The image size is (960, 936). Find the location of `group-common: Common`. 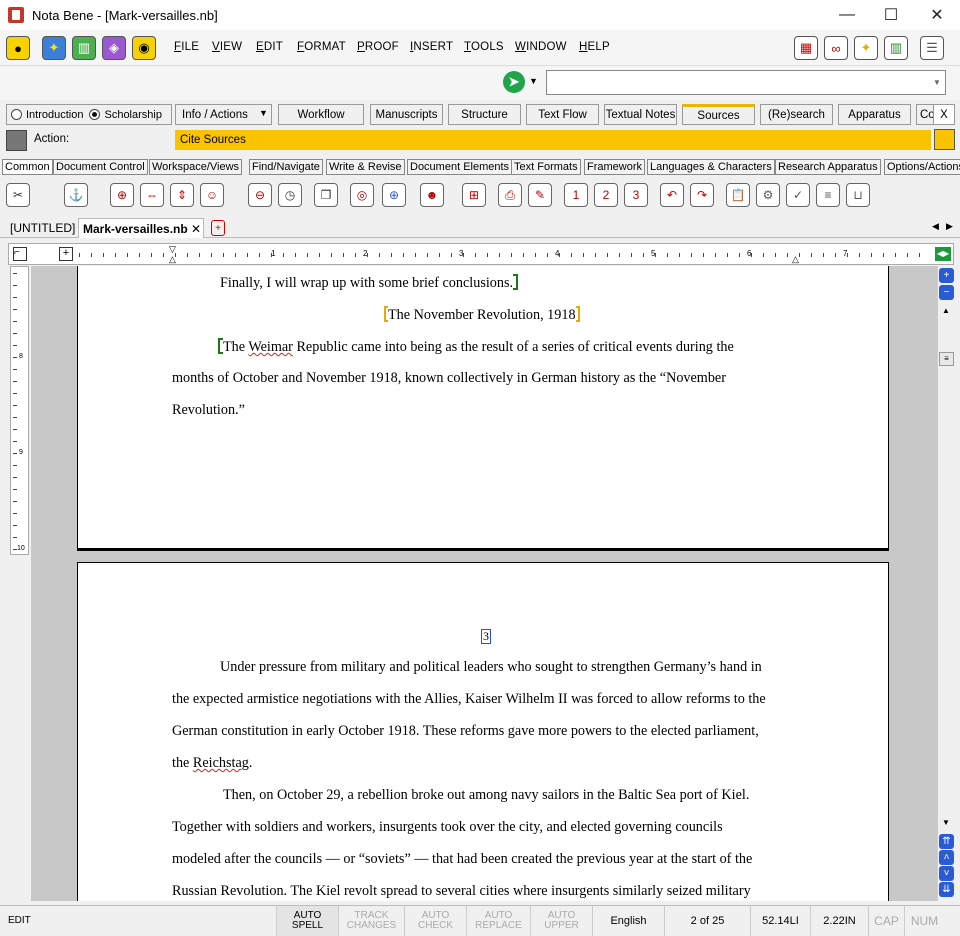

group-common: Common is located at coordinates (27, 167).